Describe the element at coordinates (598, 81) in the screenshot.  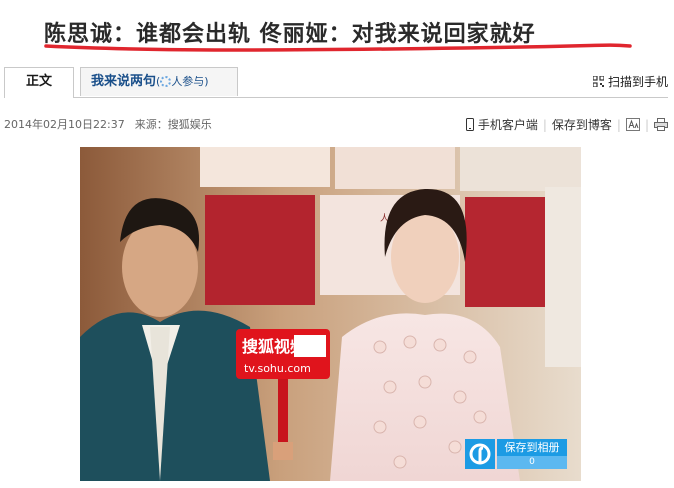
I see `qr-code-icon` at that location.